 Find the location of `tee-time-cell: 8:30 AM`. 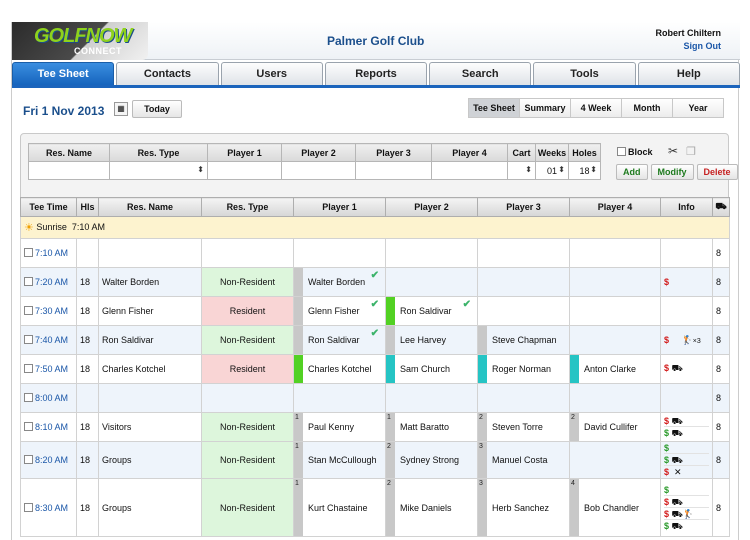

tee-time-cell: 8:30 AM is located at coordinates (48, 507).